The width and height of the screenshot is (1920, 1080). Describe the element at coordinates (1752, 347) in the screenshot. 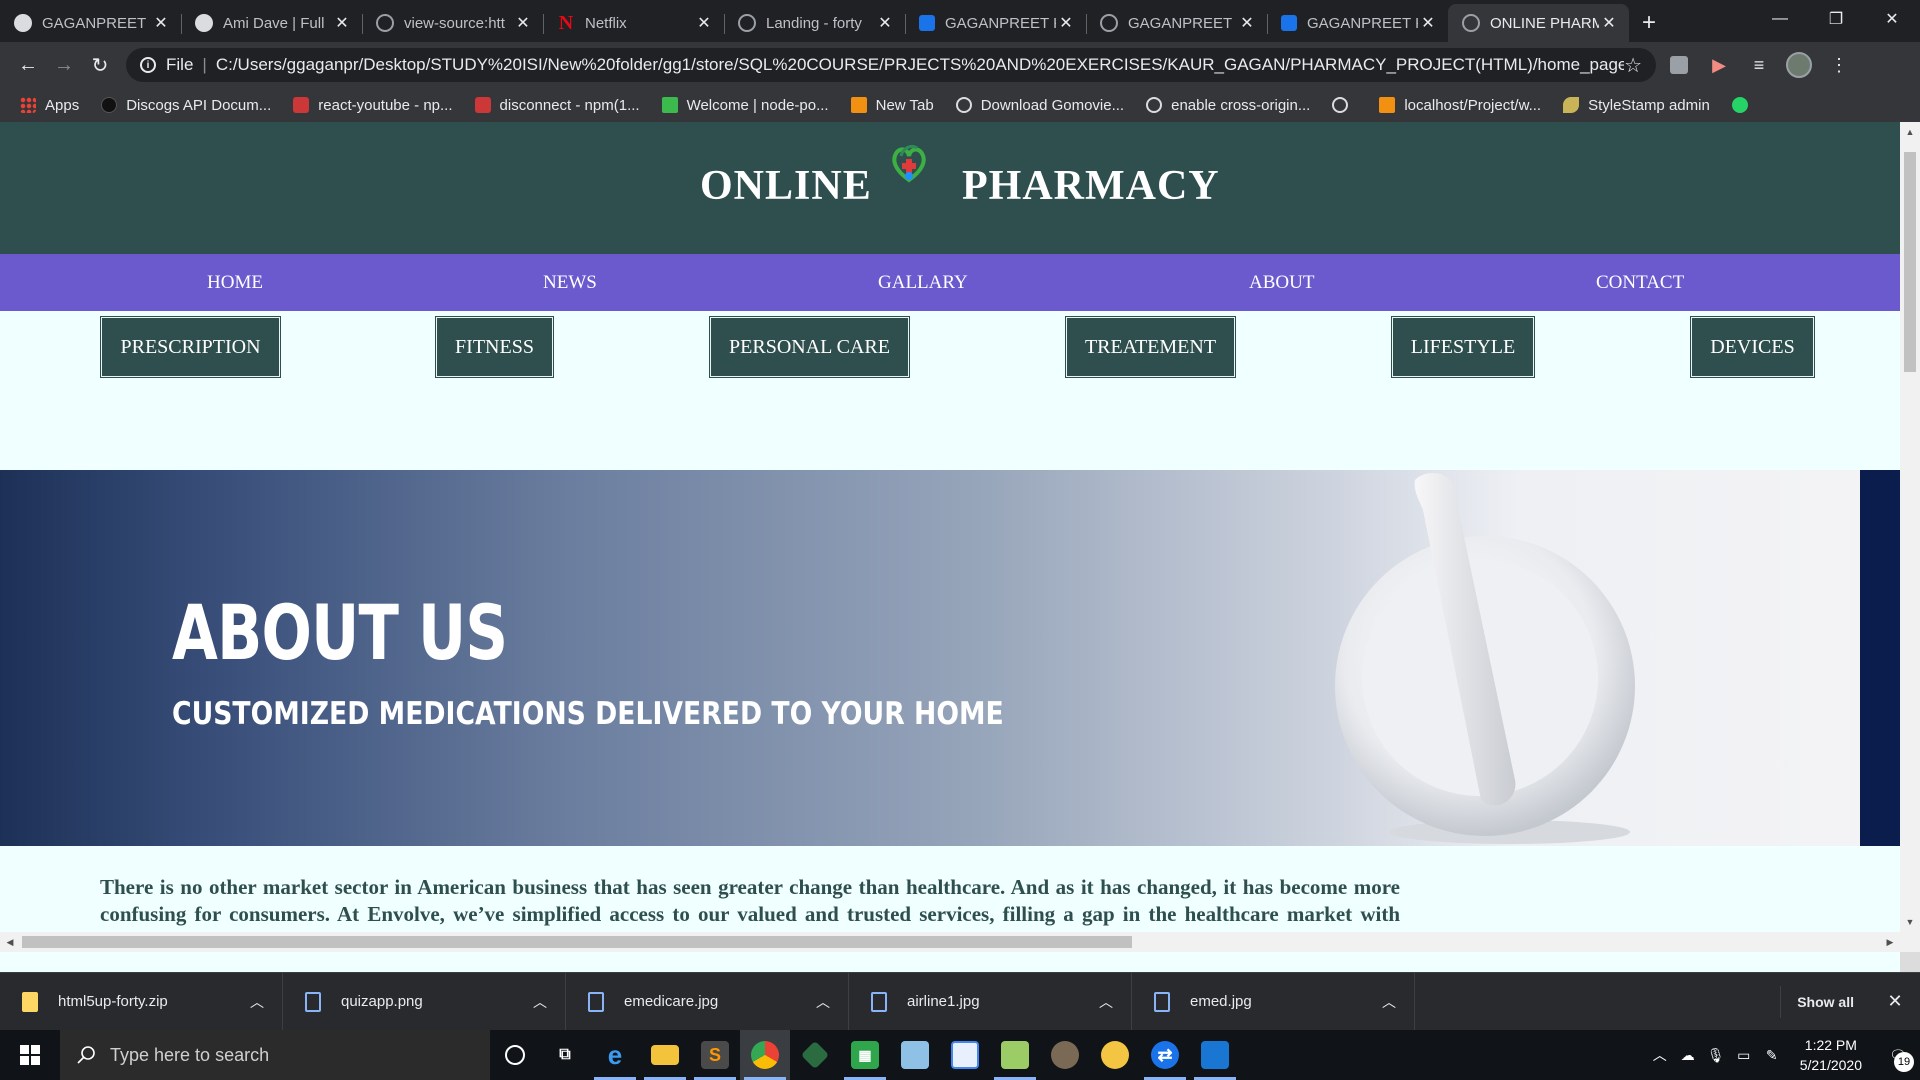

I see `category-devices-button: DEVICES` at that location.